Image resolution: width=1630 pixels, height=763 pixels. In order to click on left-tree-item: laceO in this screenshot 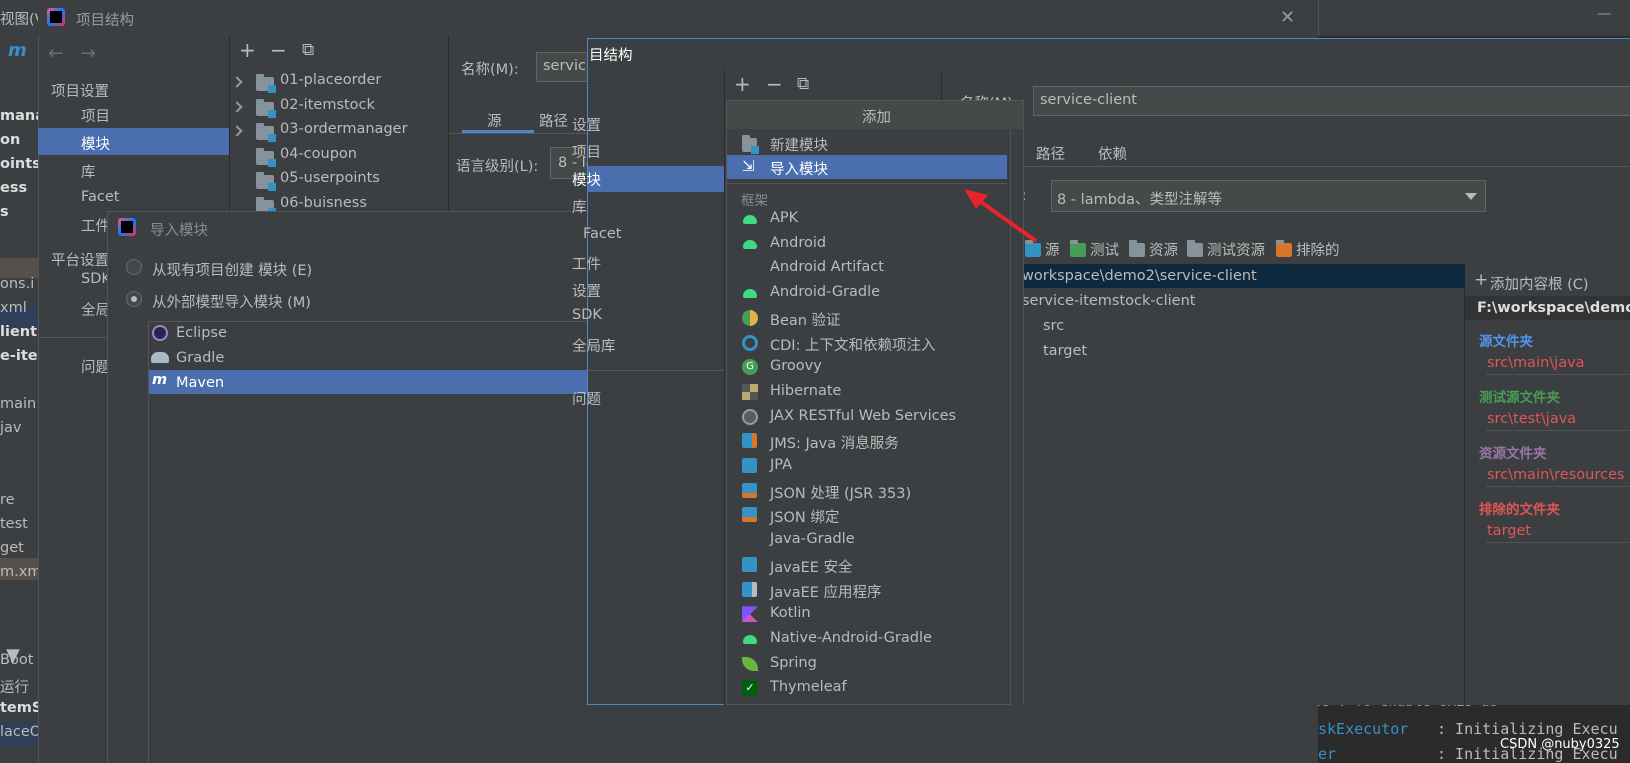, I will do `click(20, 732)`.